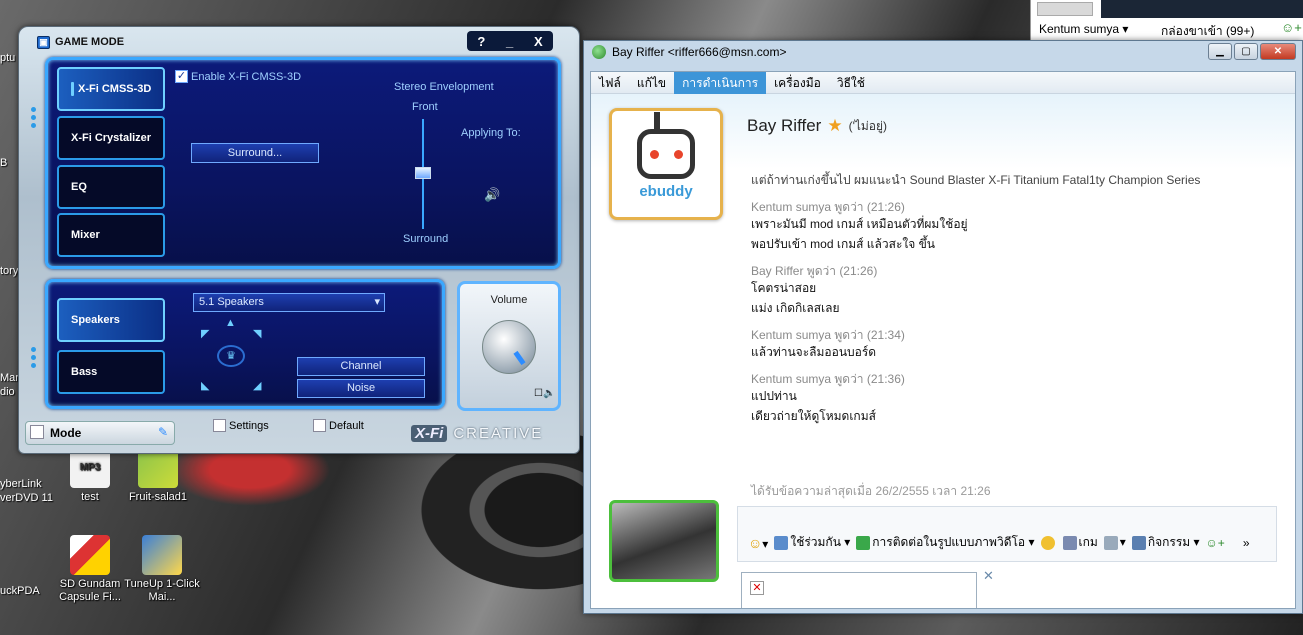 This screenshot has width=1303, height=635. I want to click on volume-label: Volume, so click(509, 300).